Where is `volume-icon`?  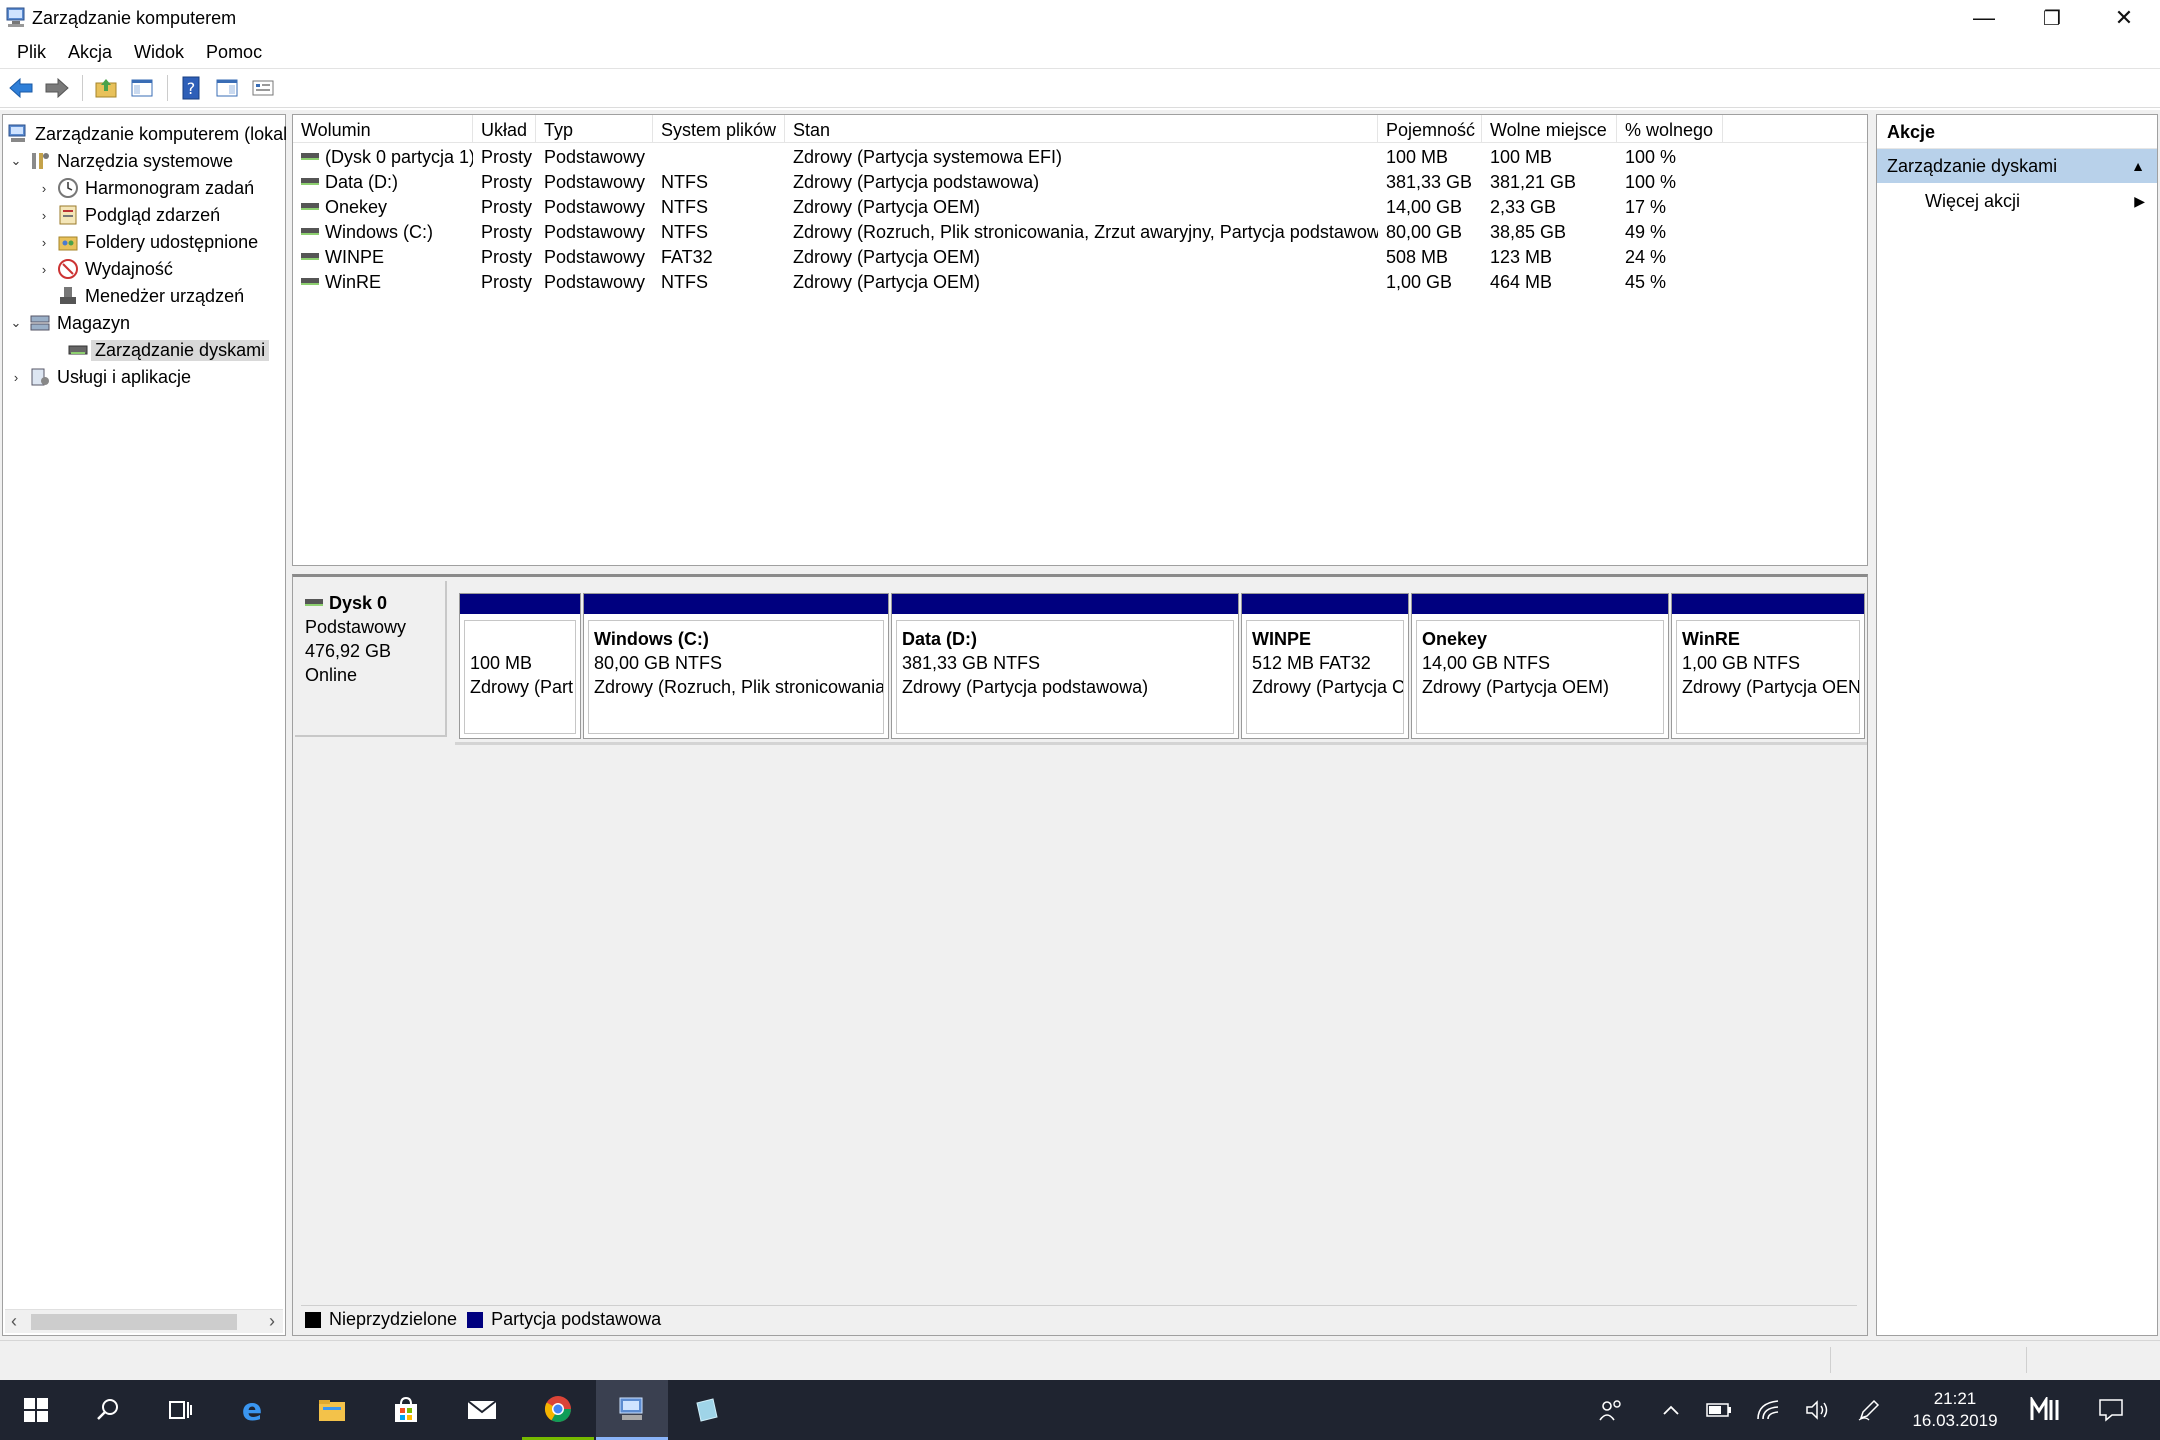
volume-icon is located at coordinates (310, 181).